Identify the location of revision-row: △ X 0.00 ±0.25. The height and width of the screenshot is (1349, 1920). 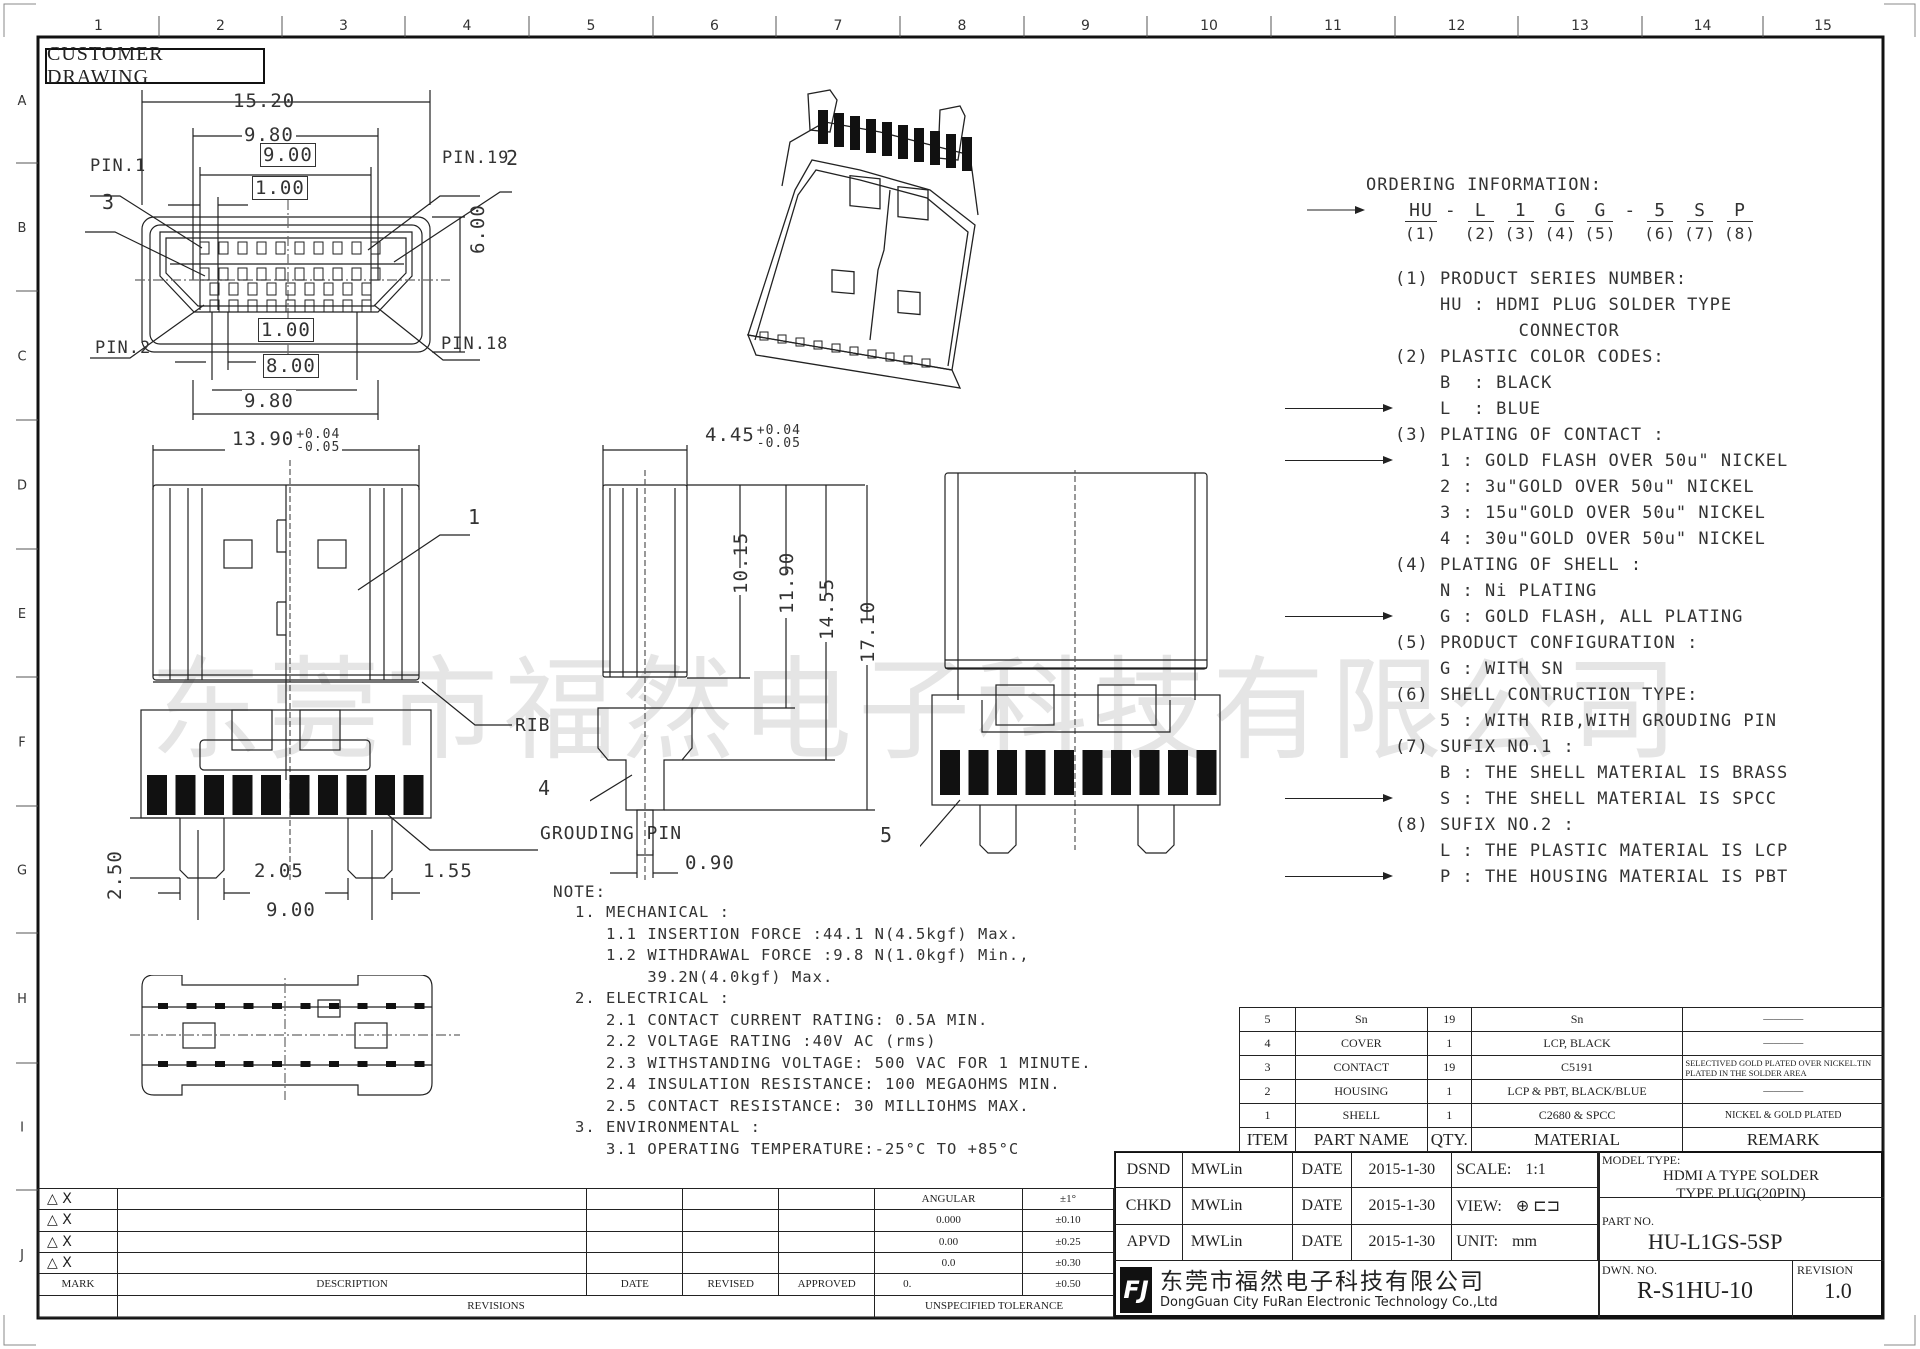
(576, 1241).